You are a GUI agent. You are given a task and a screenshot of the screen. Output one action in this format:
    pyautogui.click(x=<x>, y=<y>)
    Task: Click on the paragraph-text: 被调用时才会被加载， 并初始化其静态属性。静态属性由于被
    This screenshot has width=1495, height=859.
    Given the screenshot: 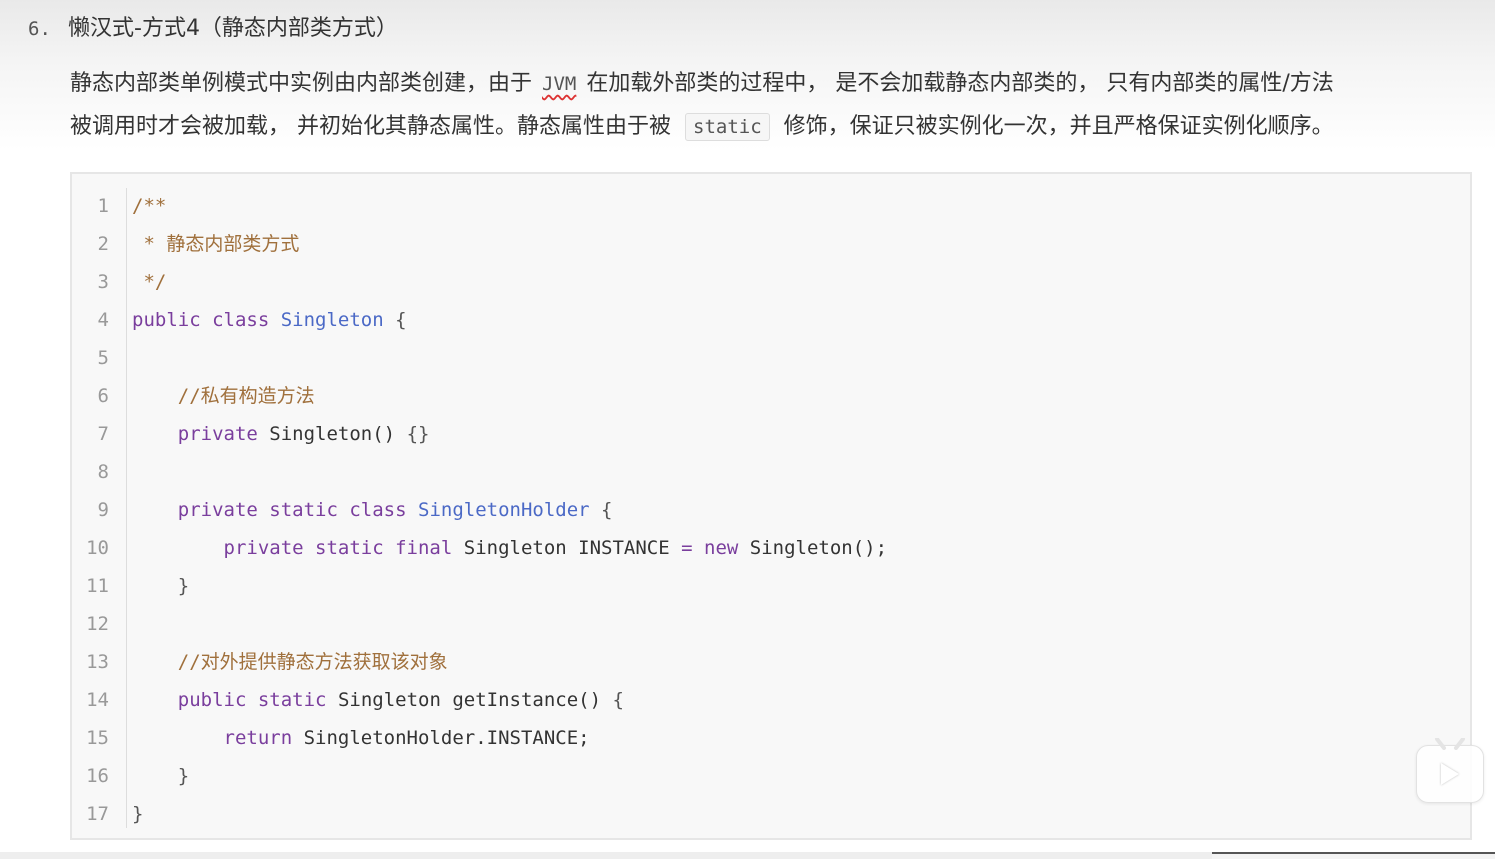 What is the action you would take?
    pyautogui.click(x=370, y=126)
    